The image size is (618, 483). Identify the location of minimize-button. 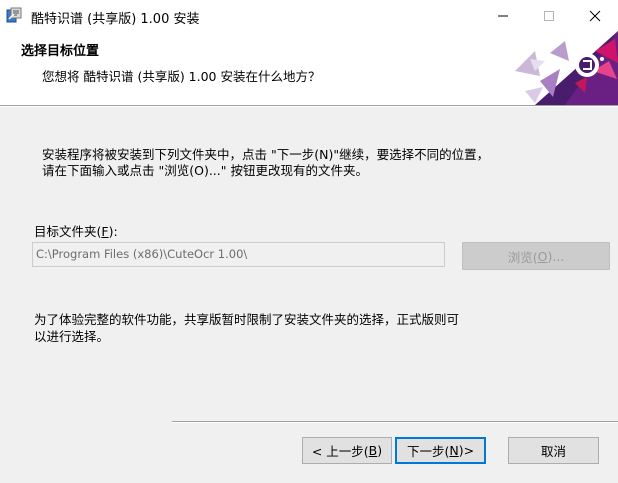
(503, 15).